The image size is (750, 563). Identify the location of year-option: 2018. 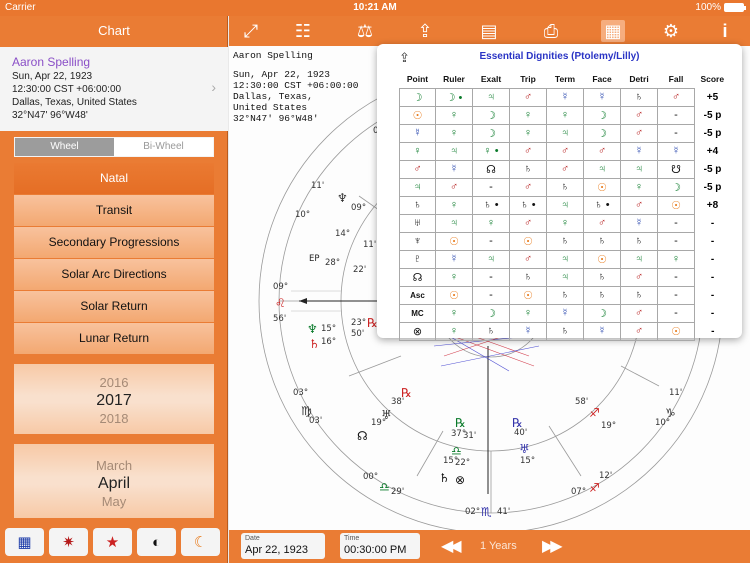
(114, 418).